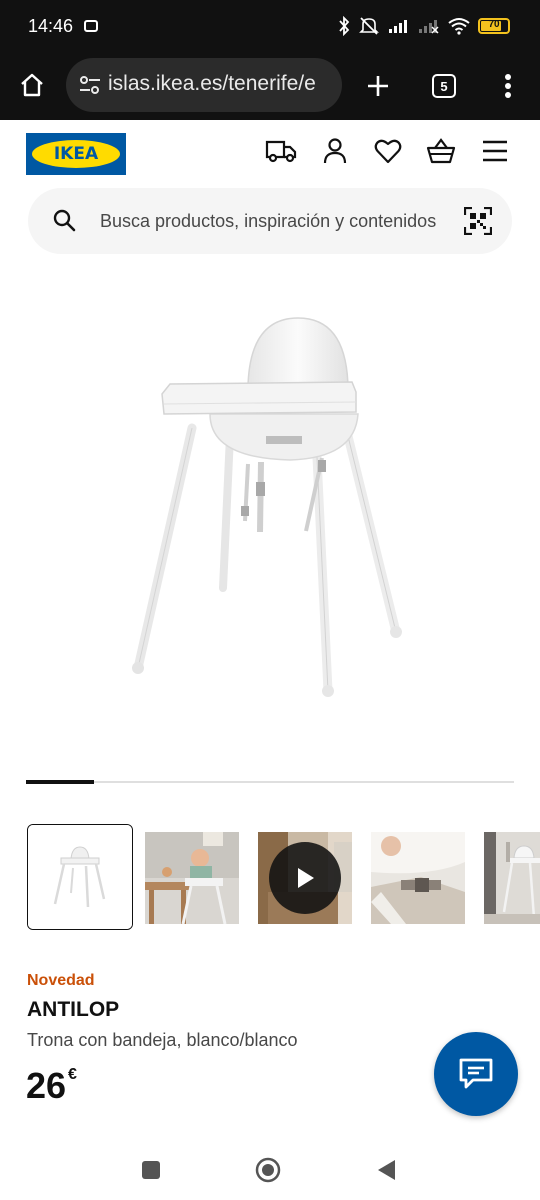  Describe the element at coordinates (60, 782) in the screenshot. I see `gallery-progress-fill` at that location.